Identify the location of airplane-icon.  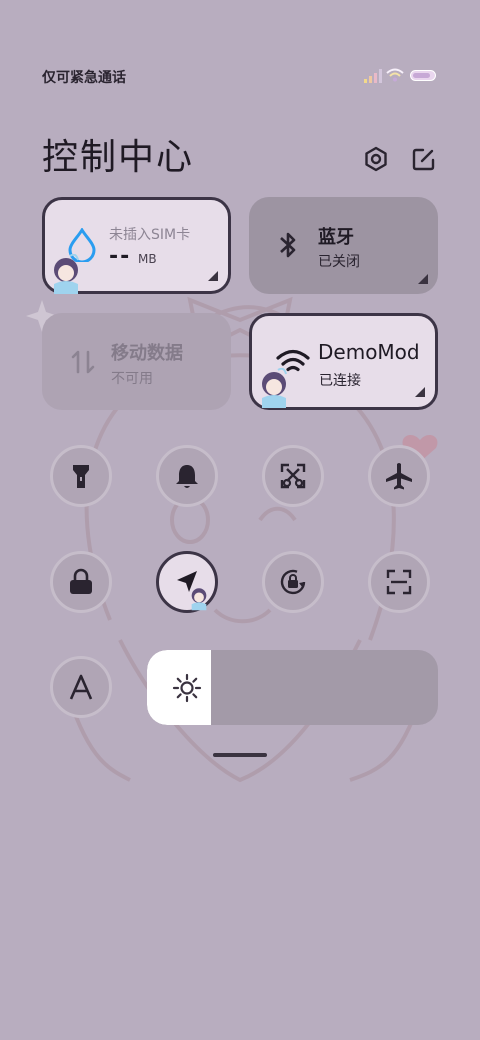
(399, 476).